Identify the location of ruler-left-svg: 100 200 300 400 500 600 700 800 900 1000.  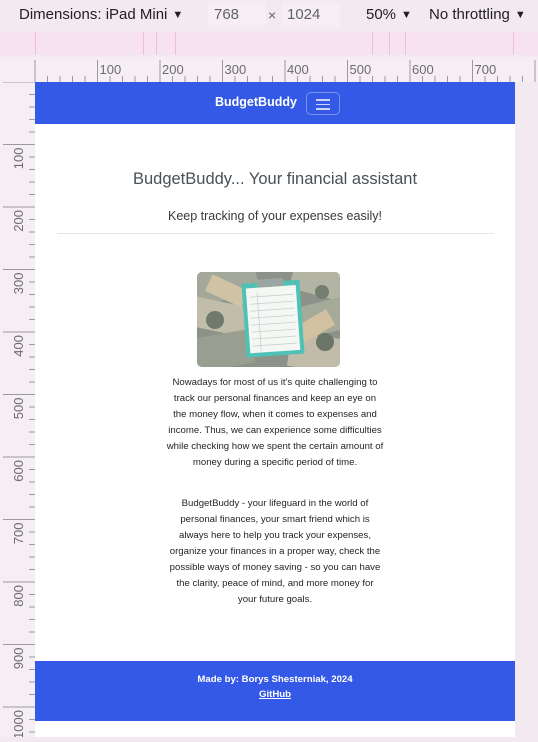
(19, 410).